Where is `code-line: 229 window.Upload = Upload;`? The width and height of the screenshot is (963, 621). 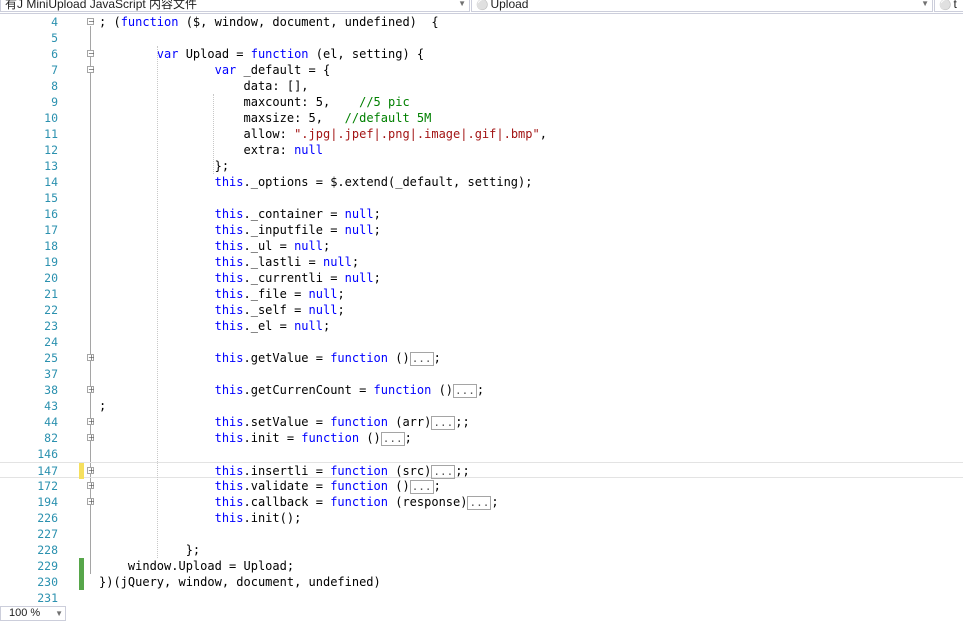
code-line: 229 window.Upload = Upload; is located at coordinates (481, 566).